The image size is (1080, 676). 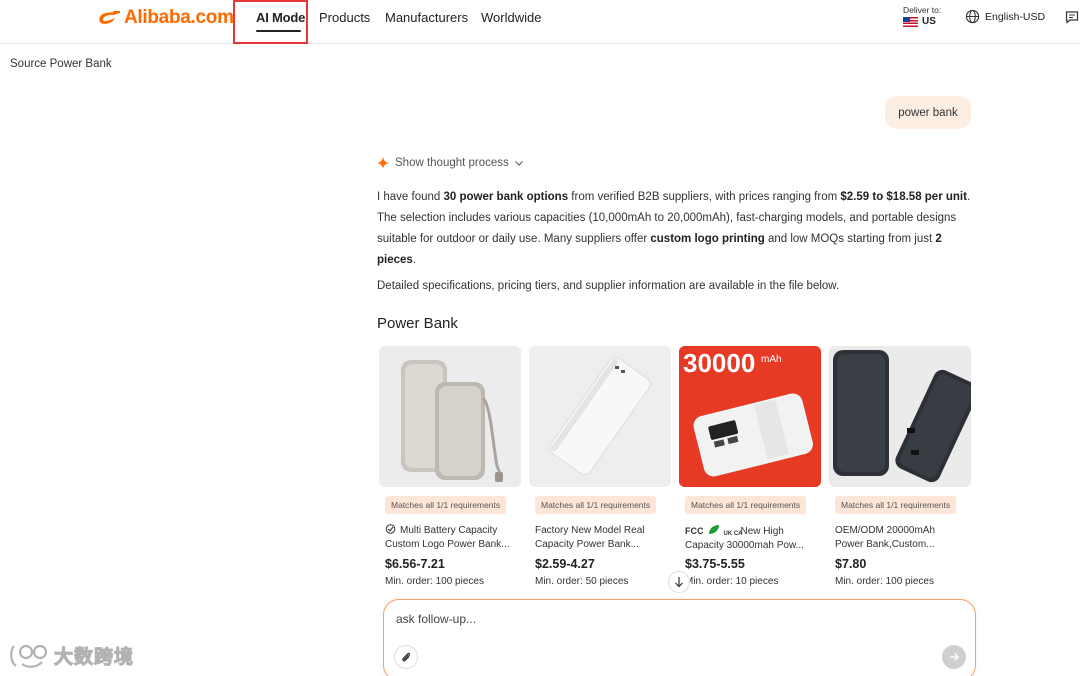 I want to click on arrow-down-icon, so click(x=679, y=582).